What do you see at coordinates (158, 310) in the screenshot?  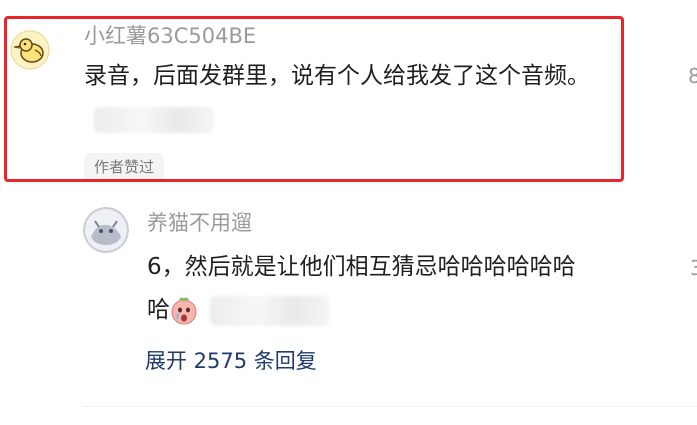 I see `reply-text-line2: 哈` at bounding box center [158, 310].